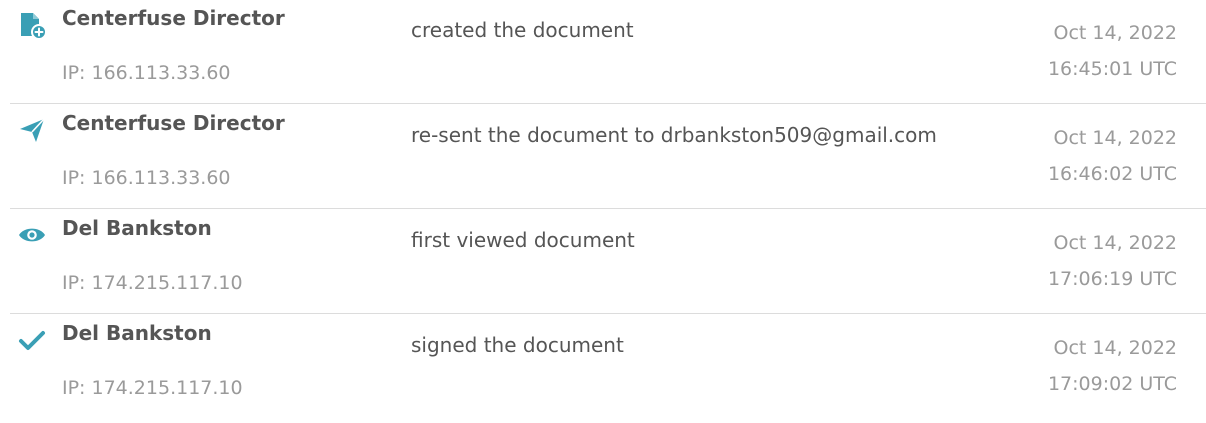 This screenshot has width=1206, height=423. Describe the element at coordinates (523, 240) in the screenshot. I see `event-action: first viewed document` at that location.